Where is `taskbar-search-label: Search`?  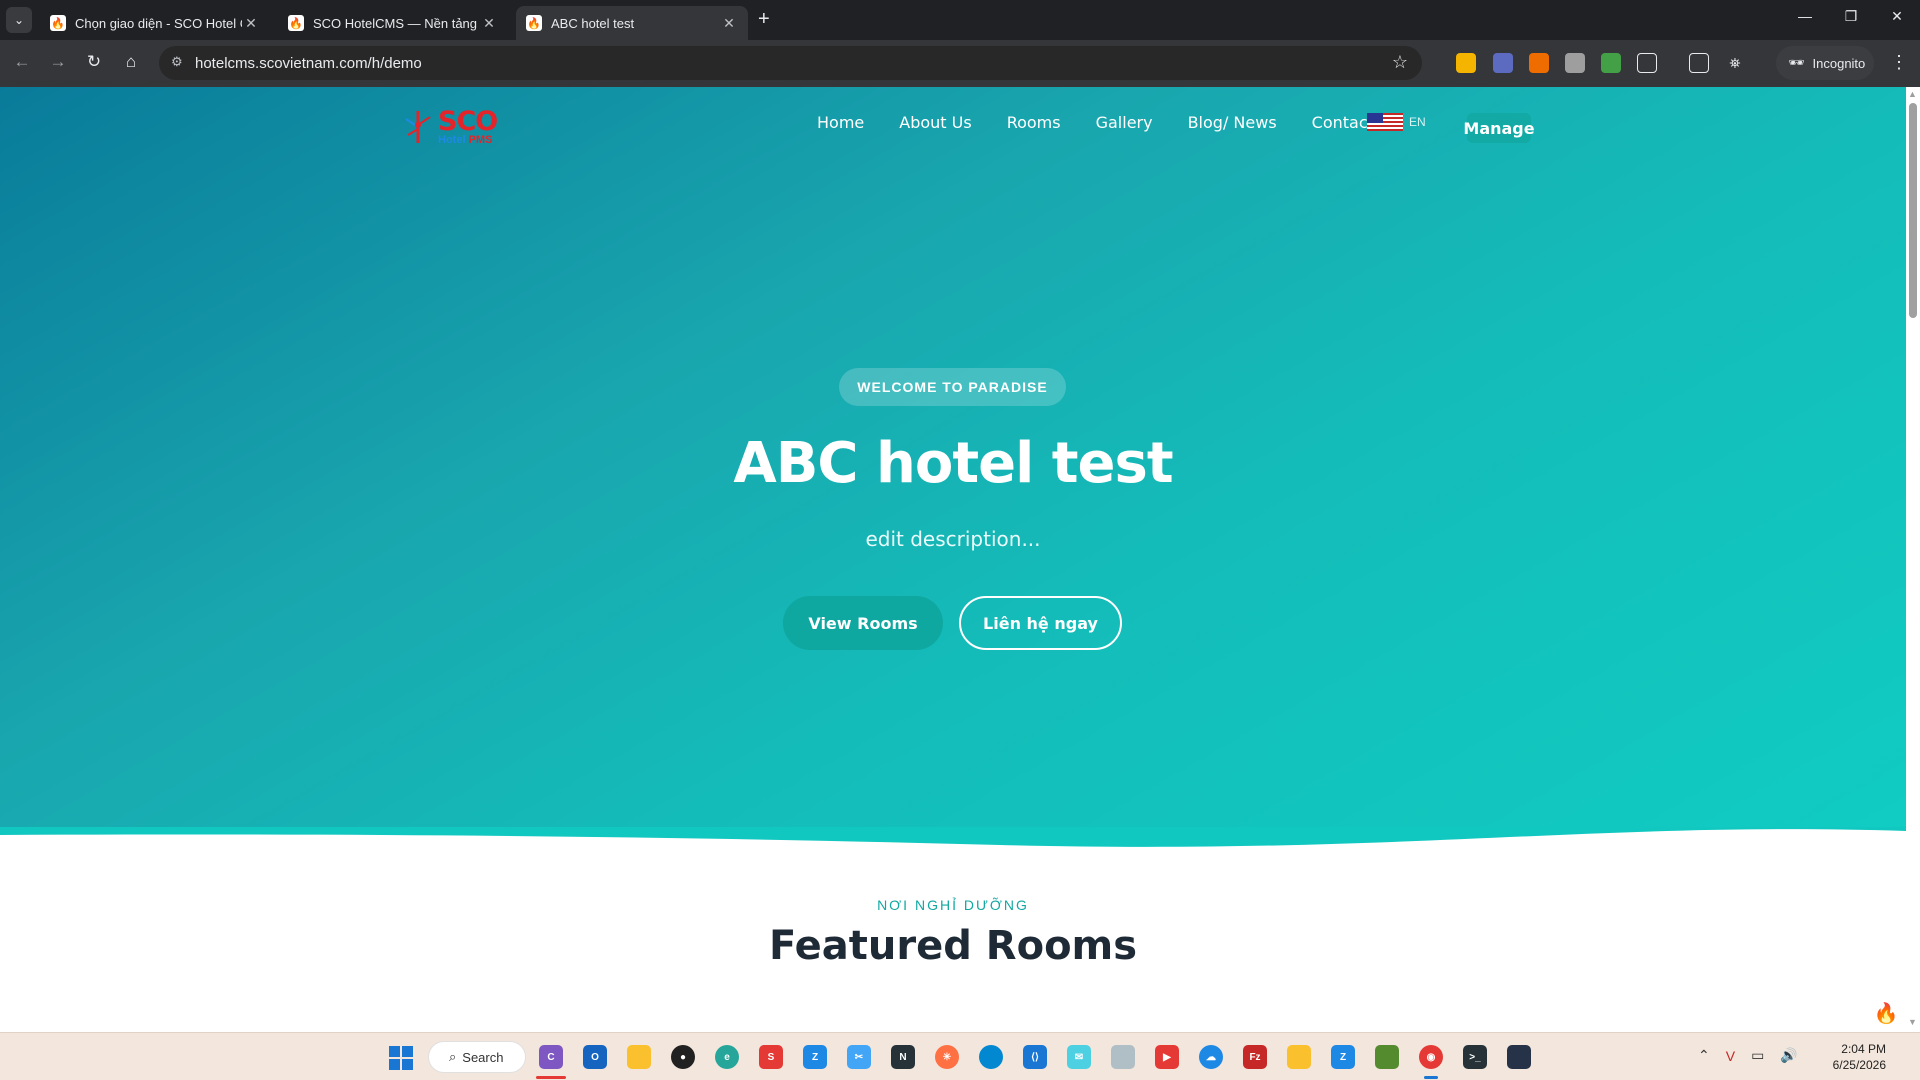
taskbar-search-label: Search is located at coordinates (483, 1057).